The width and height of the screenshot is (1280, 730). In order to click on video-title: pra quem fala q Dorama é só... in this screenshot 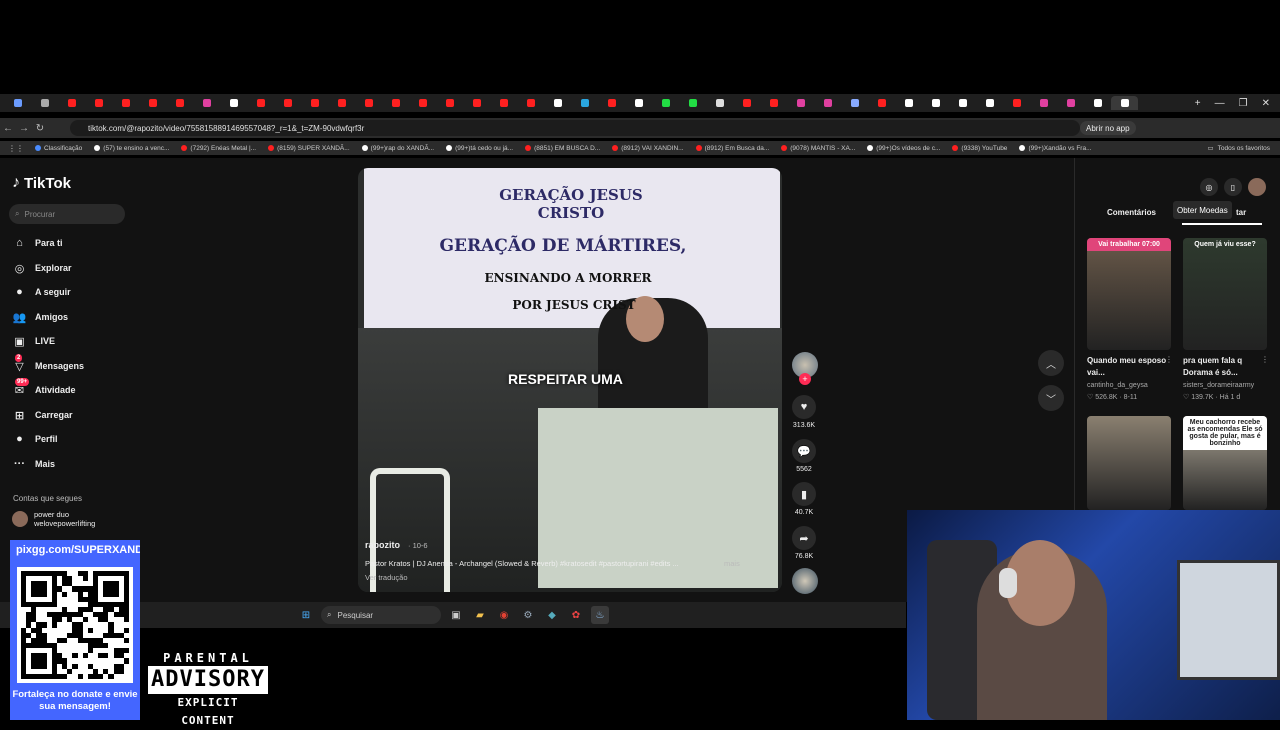, I will do `click(1224, 367)`.